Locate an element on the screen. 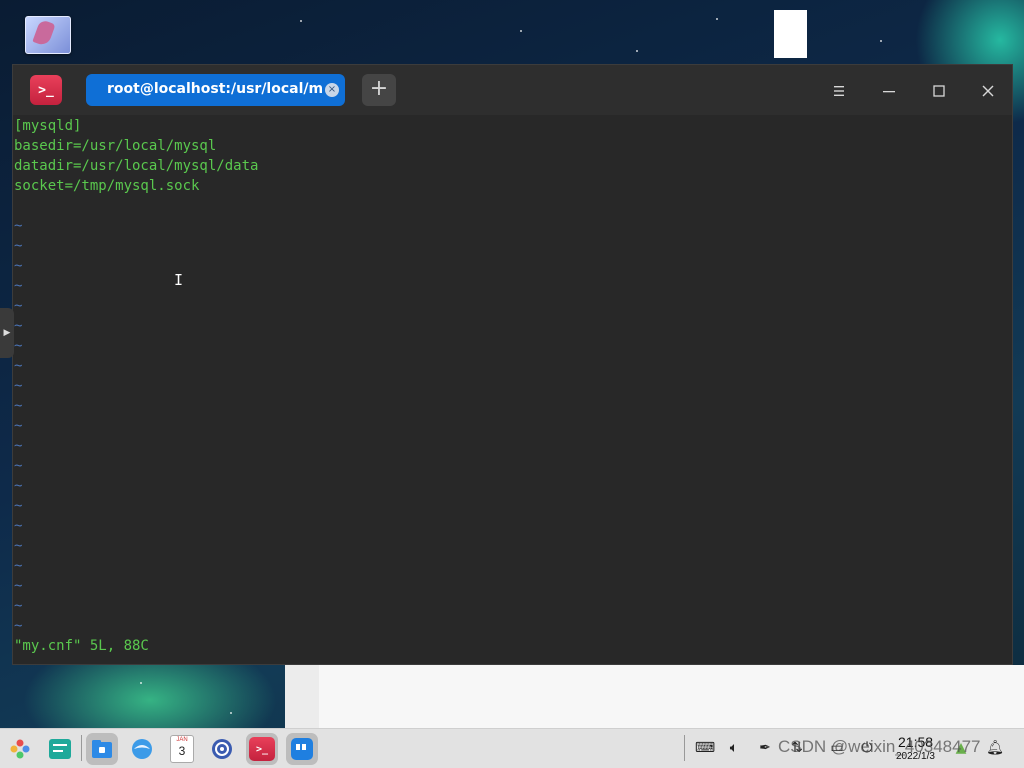 Image resolution: width=1024 pixels, height=768 pixels. settings-button is located at coordinates (222, 749).